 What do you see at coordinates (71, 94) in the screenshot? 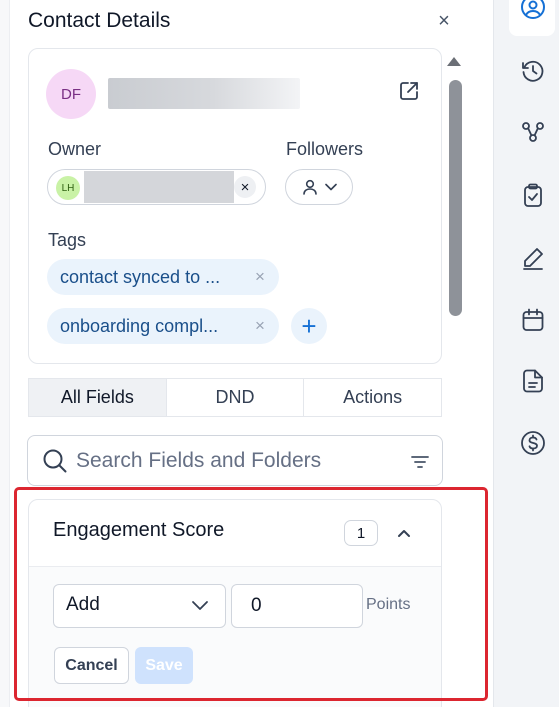
I see `contact-avatar: DF` at bounding box center [71, 94].